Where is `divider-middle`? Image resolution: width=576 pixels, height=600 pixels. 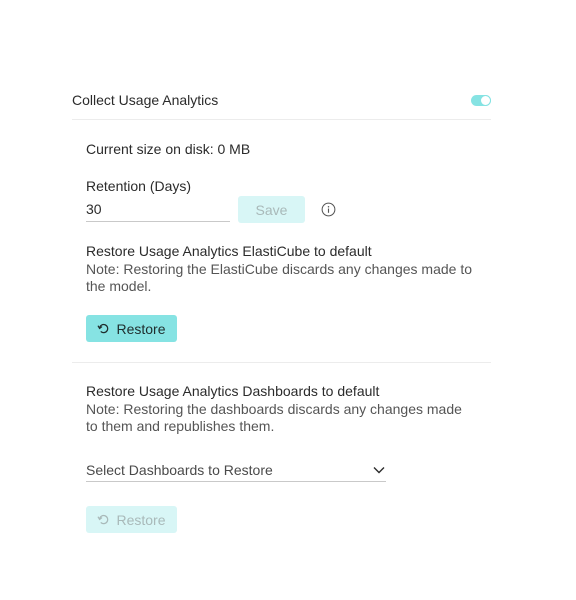
divider-middle is located at coordinates (281, 362).